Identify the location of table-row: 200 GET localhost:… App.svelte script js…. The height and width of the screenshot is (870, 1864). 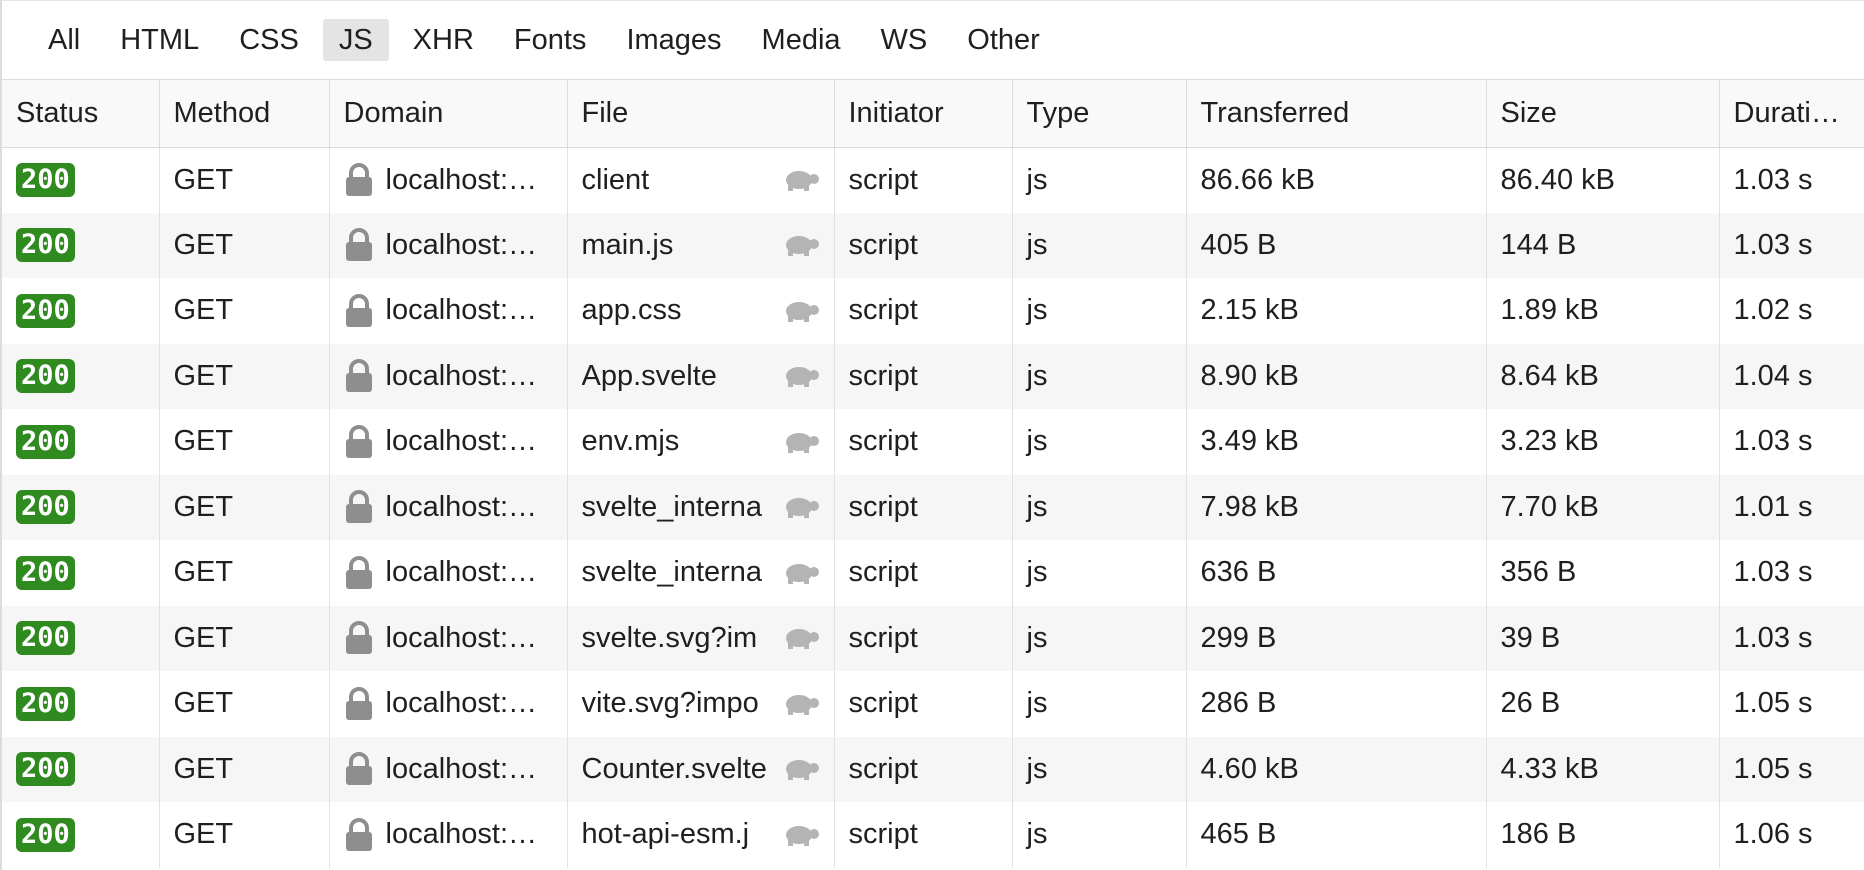
(933, 376).